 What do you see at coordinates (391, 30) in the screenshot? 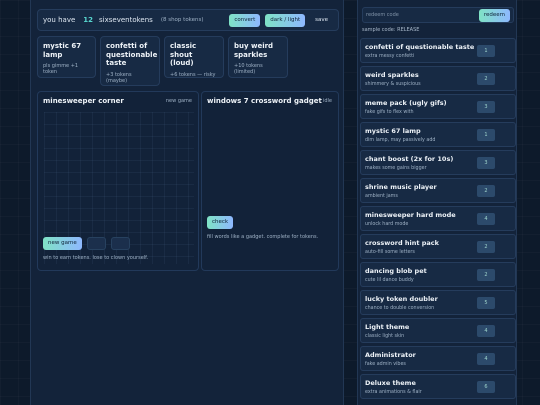
I see `sample-code-text: sample code: RELEASE` at bounding box center [391, 30].